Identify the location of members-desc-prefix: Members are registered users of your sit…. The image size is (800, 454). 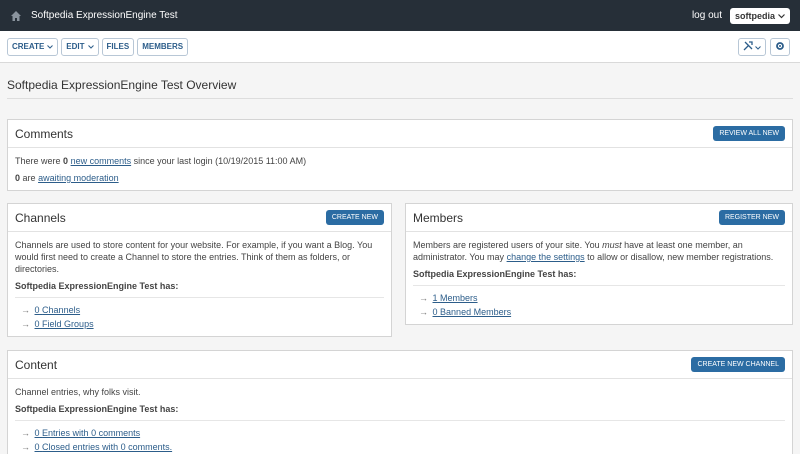
(506, 245).